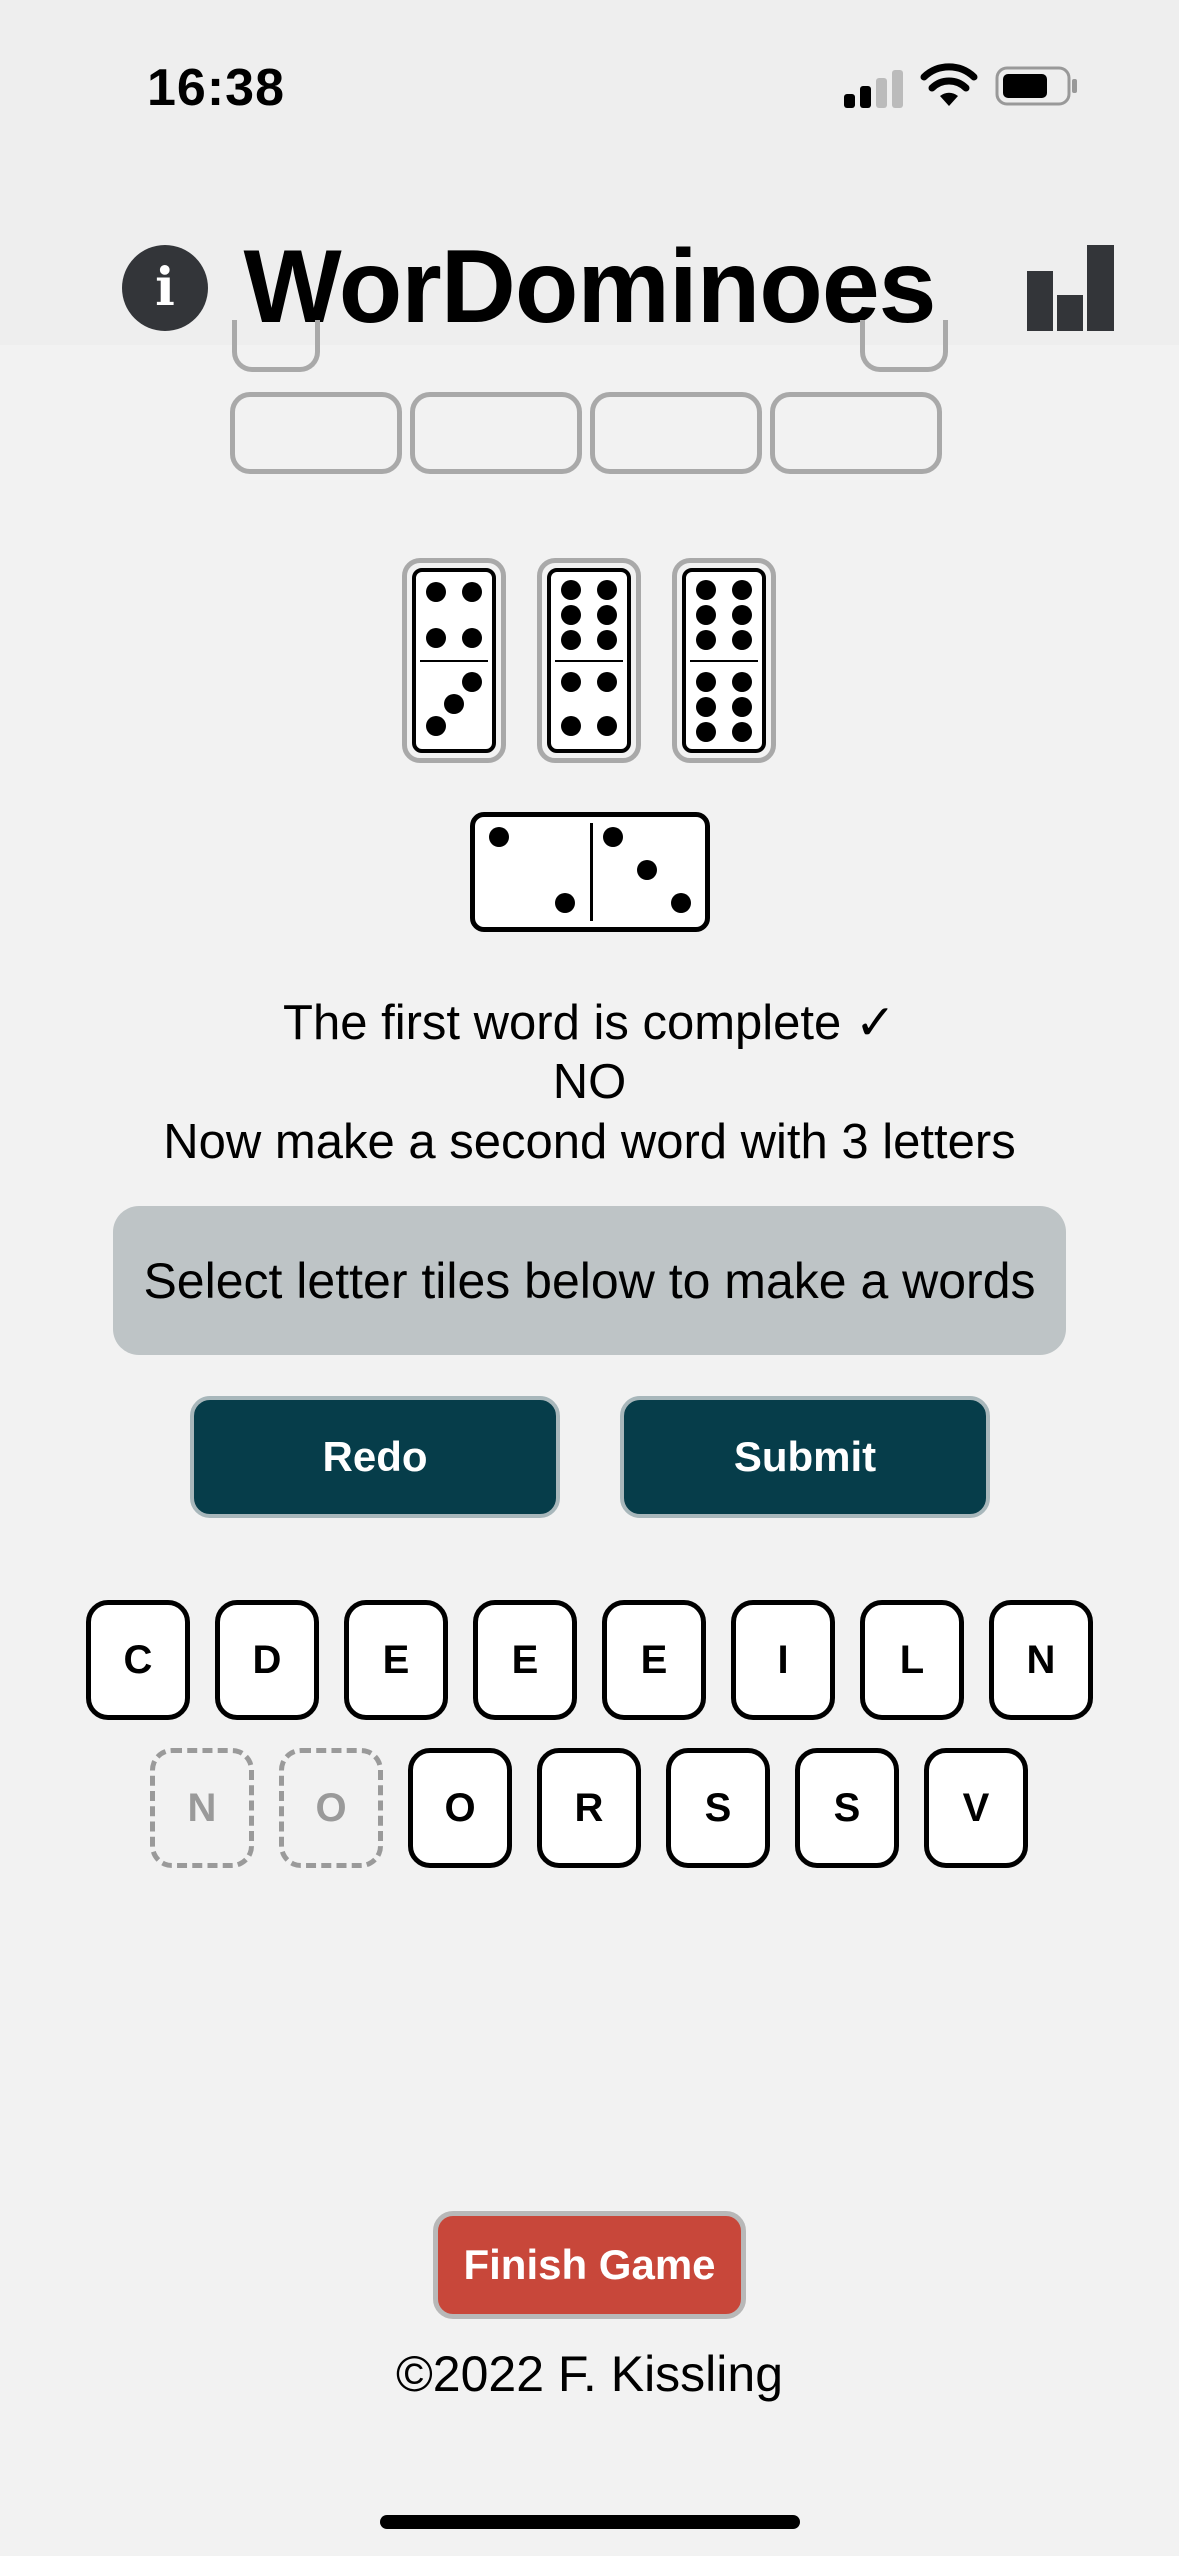 The width and height of the screenshot is (1179, 2556). I want to click on letter-tile: L, so click(912, 1660).